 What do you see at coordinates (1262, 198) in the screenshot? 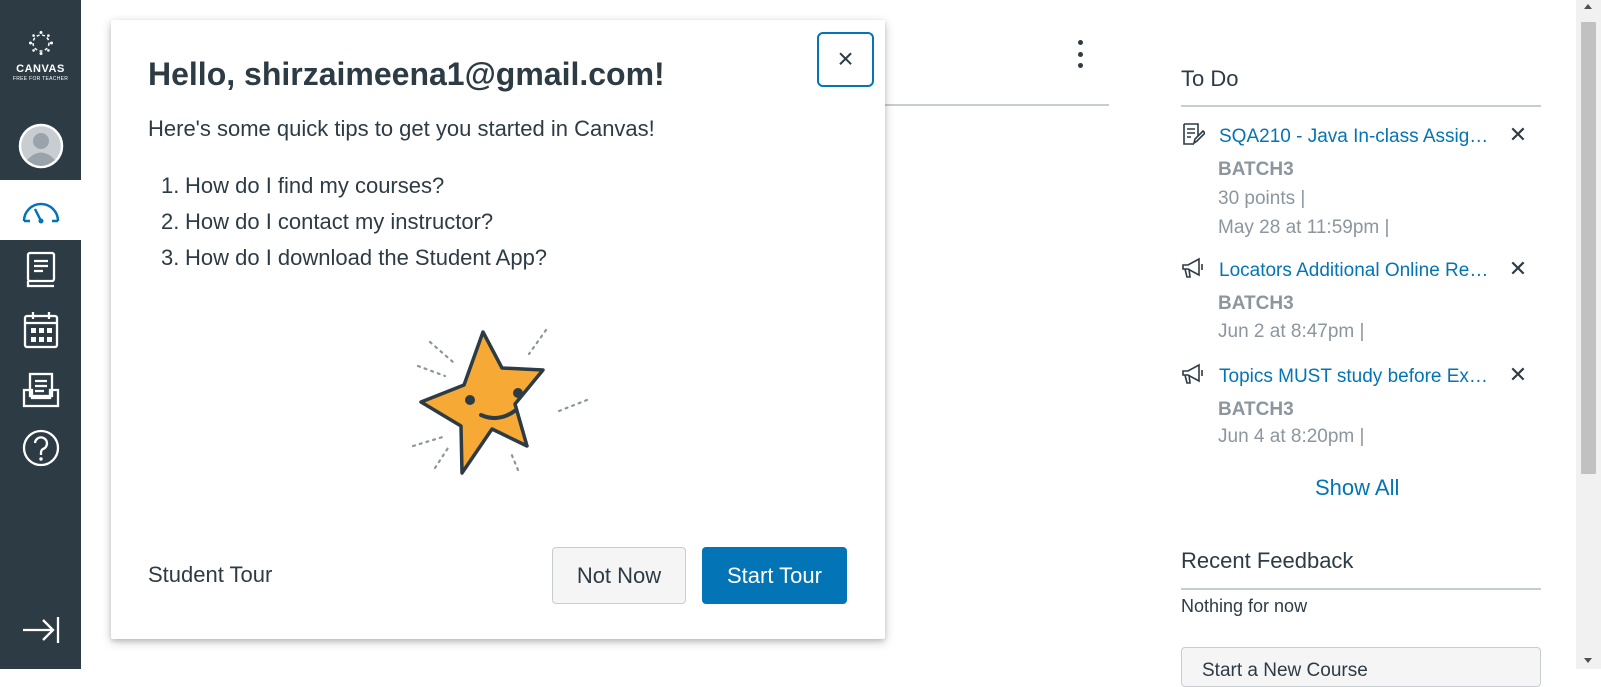
I see `todo-item-points: 30 points |` at bounding box center [1262, 198].